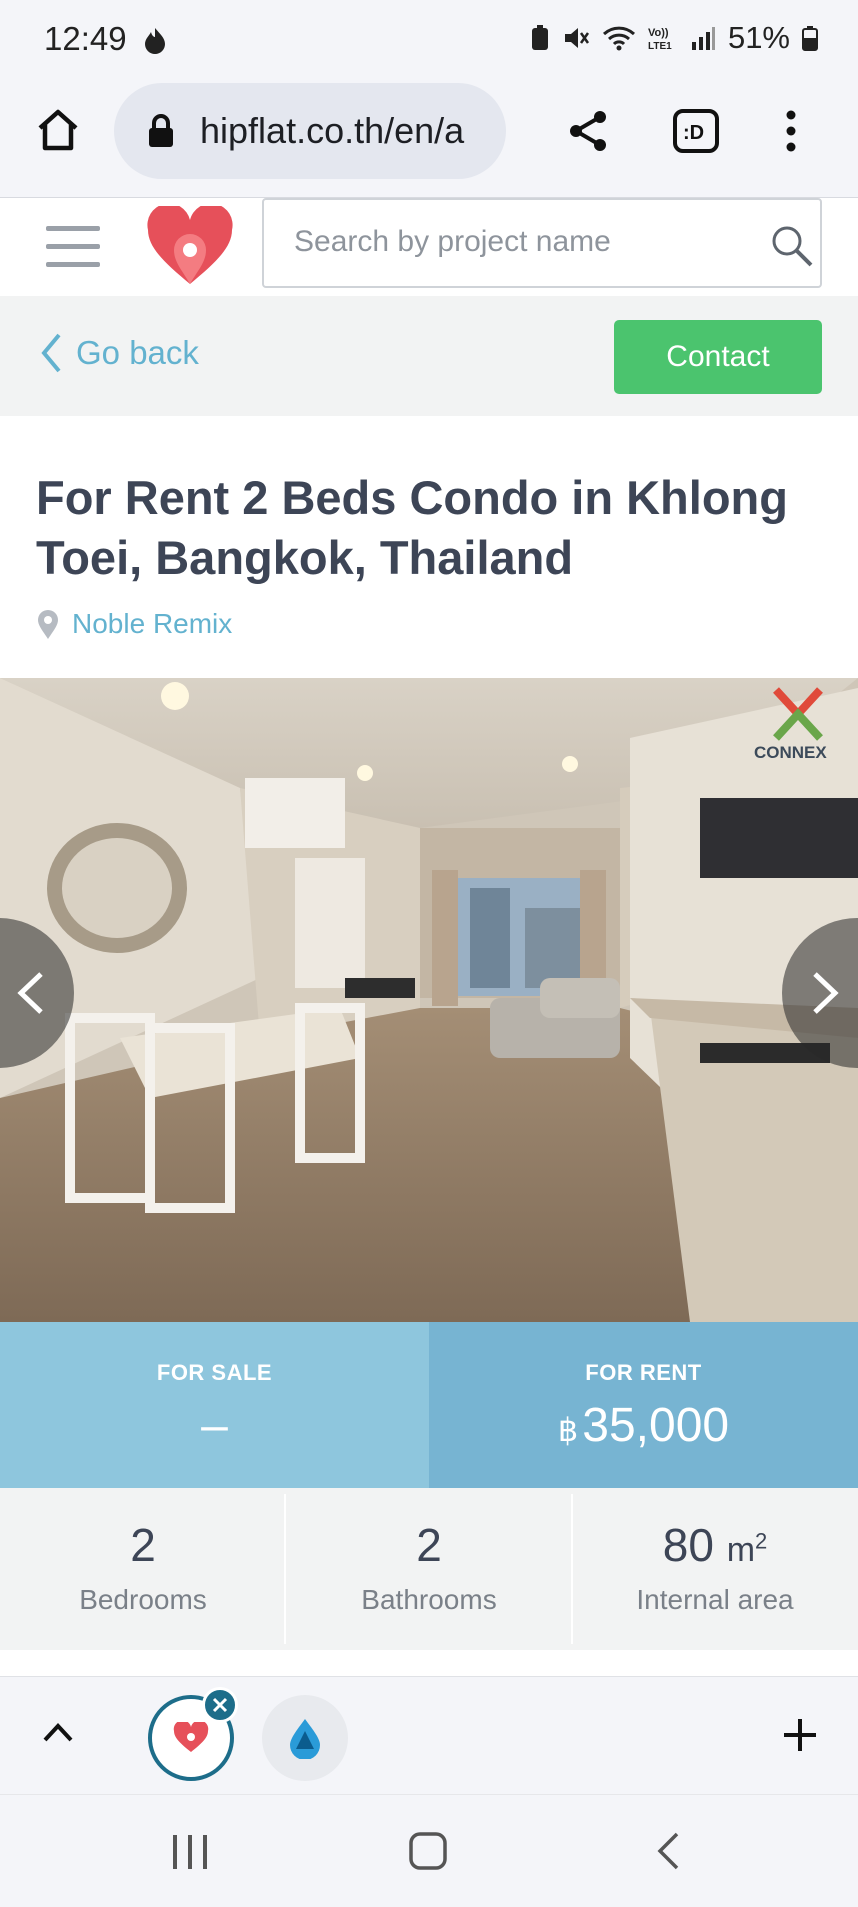  I want to click on recent-apps-icon, so click(190, 1852).